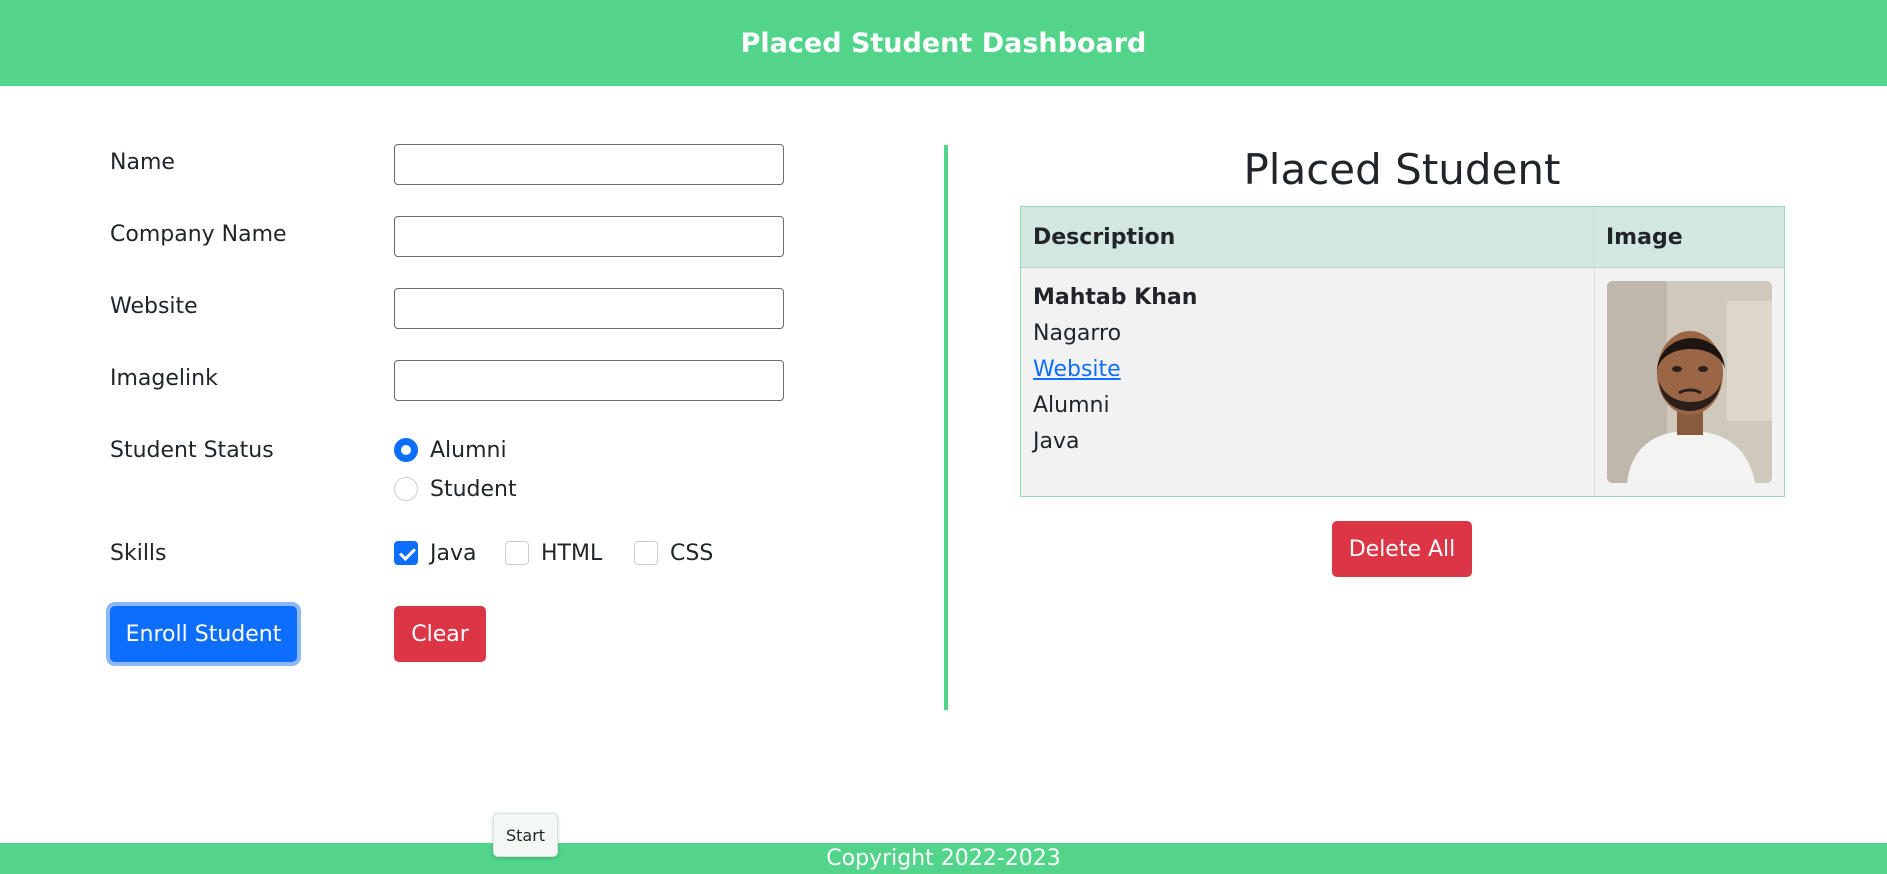 The image size is (1887, 874). I want to click on company-name-label: Company Name, so click(198, 234).